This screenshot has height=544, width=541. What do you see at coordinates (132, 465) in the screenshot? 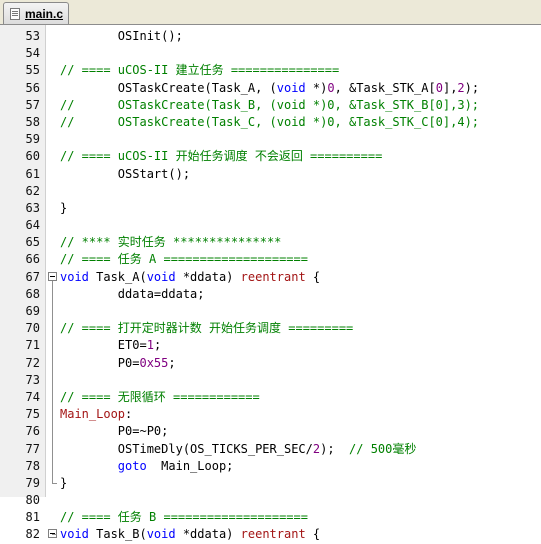
I see `code-token: goto` at bounding box center [132, 465].